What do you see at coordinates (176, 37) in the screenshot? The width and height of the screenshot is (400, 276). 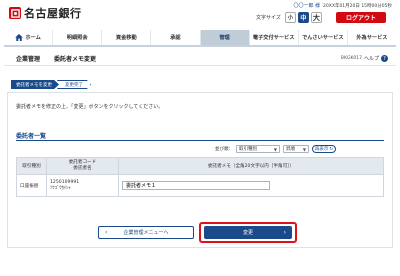 I see `nav-item-approval: 承認` at bounding box center [176, 37].